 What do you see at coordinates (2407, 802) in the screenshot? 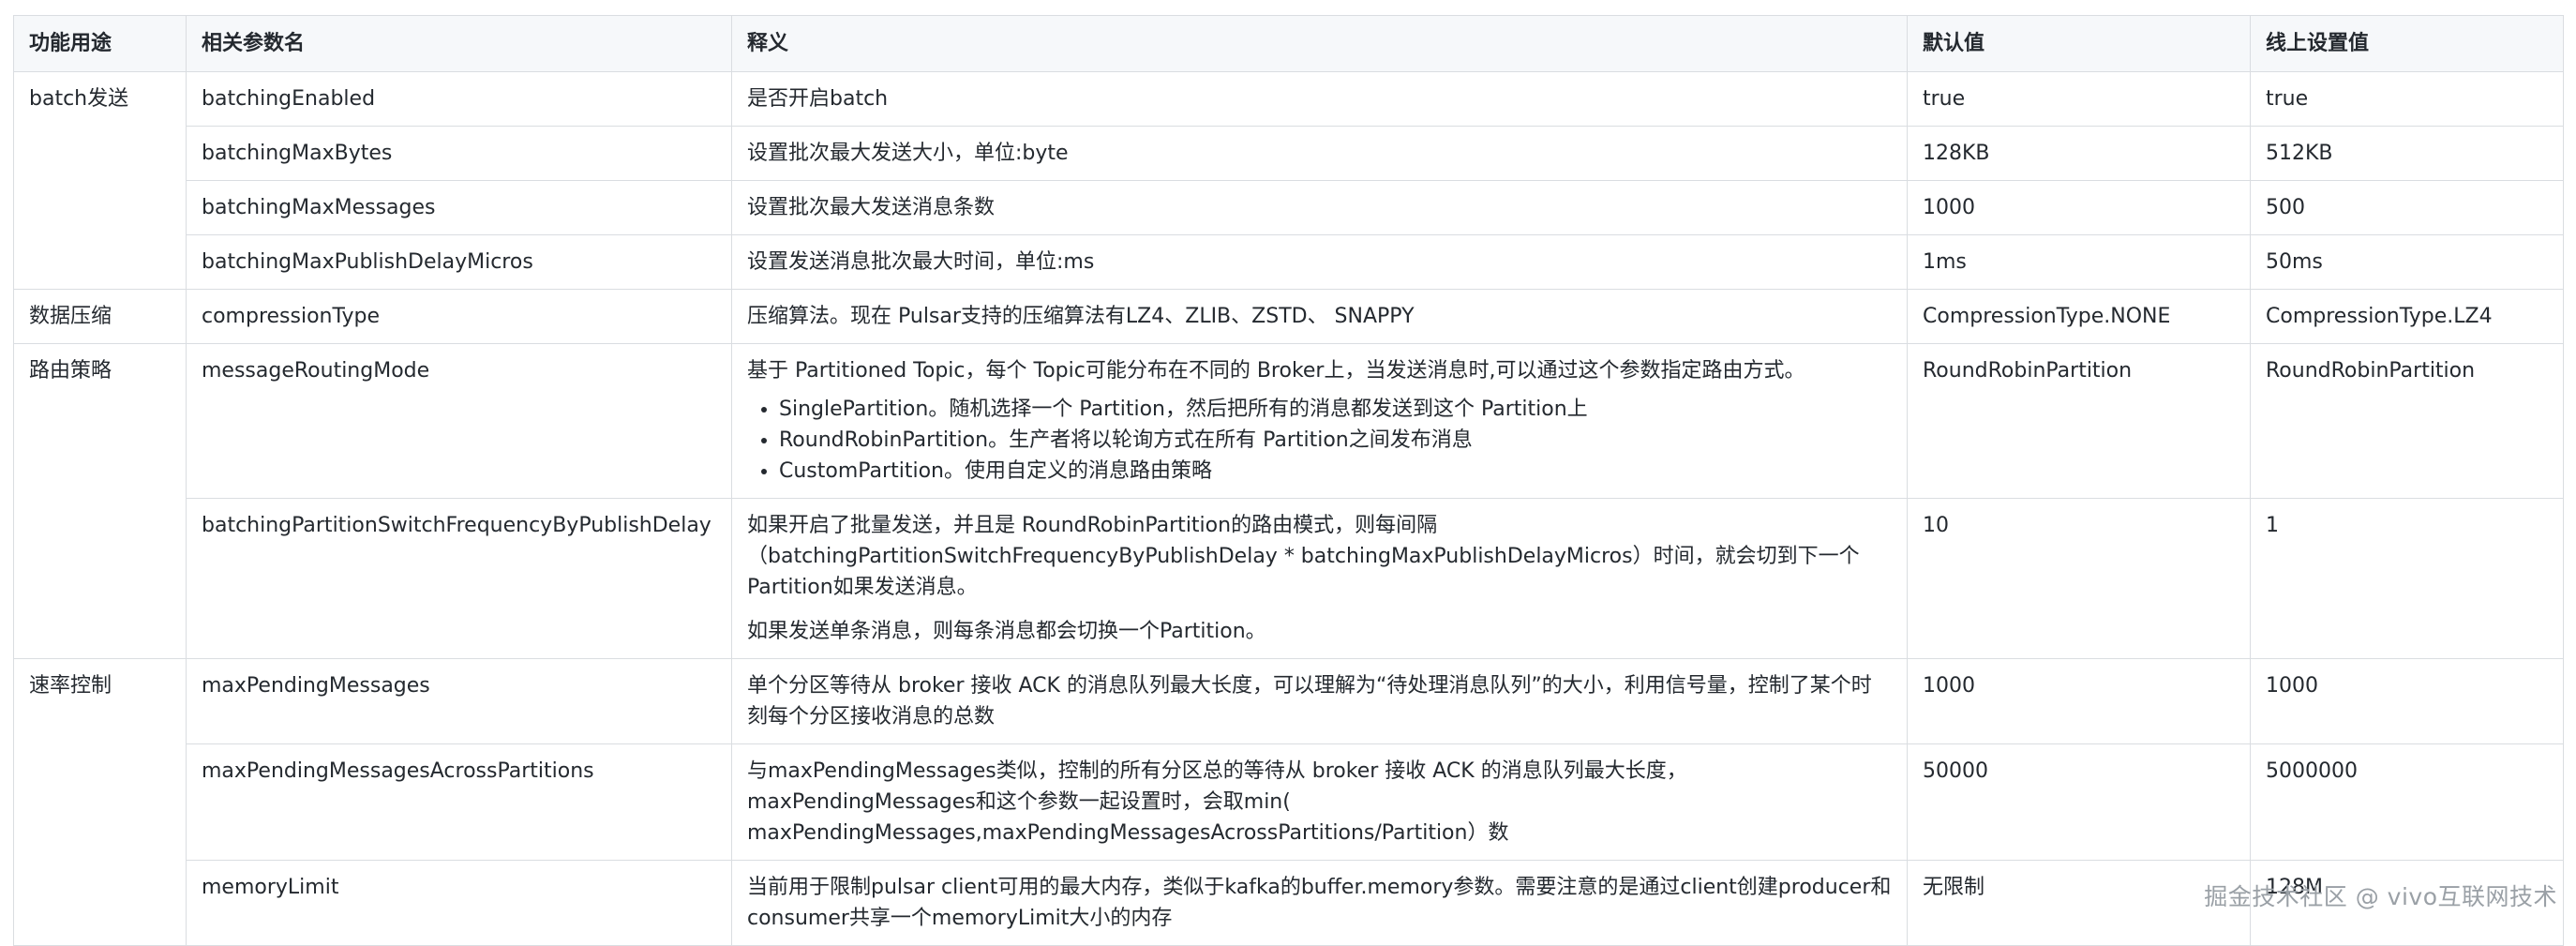
I see `online-value: 5000000` at bounding box center [2407, 802].